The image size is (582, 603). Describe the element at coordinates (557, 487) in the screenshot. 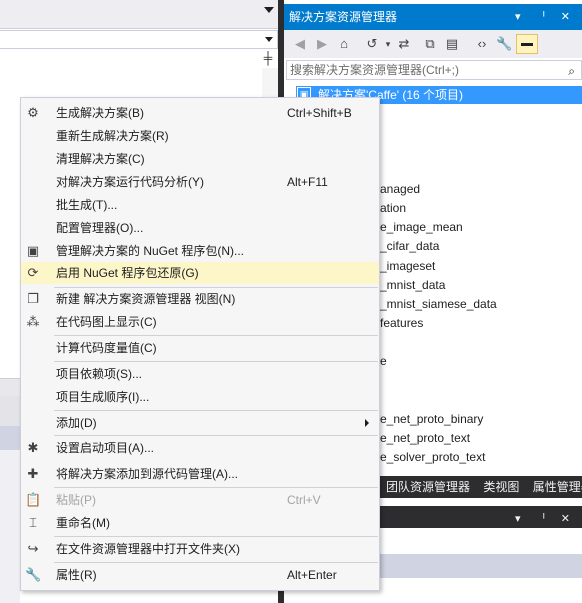

I see `tab-property-manager: 属性管理器` at that location.